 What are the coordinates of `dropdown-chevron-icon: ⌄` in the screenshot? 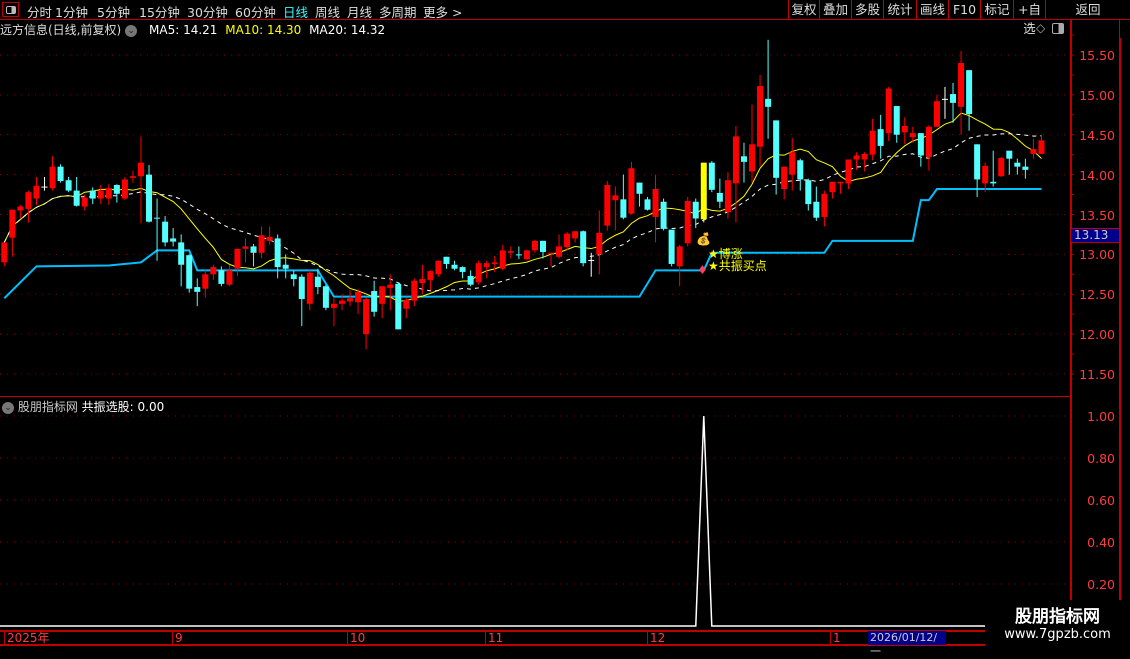 It's located at (8, 407).